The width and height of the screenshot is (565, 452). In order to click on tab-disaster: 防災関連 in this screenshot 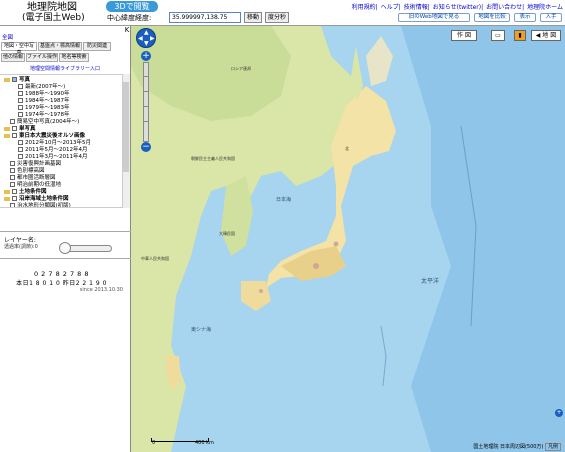, I will do `click(97, 46)`.